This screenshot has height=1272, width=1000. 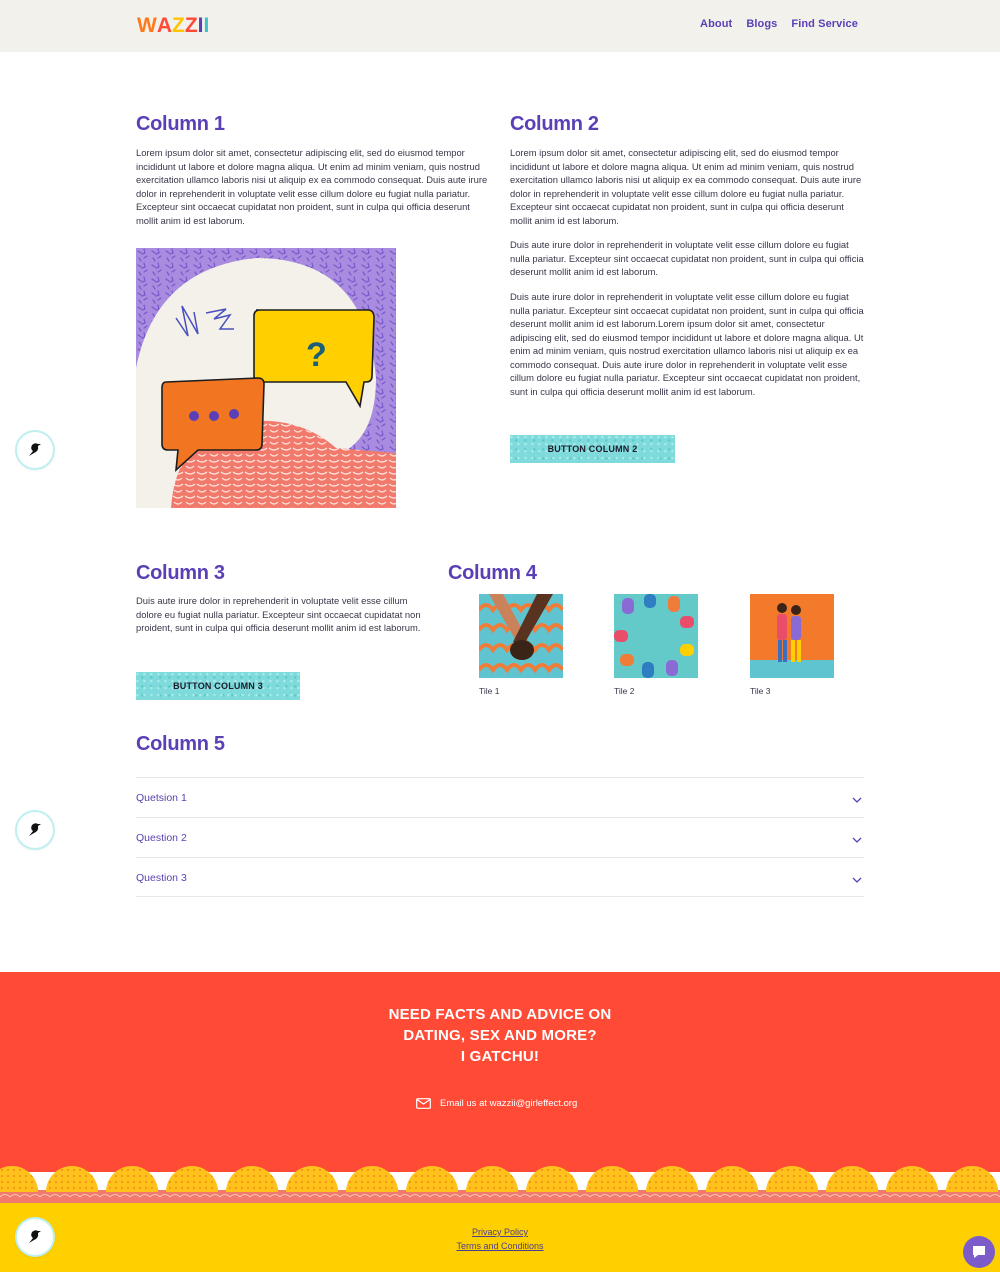 What do you see at coordinates (489, 691) in the screenshot?
I see `tile-1-label: Tile 1` at bounding box center [489, 691].